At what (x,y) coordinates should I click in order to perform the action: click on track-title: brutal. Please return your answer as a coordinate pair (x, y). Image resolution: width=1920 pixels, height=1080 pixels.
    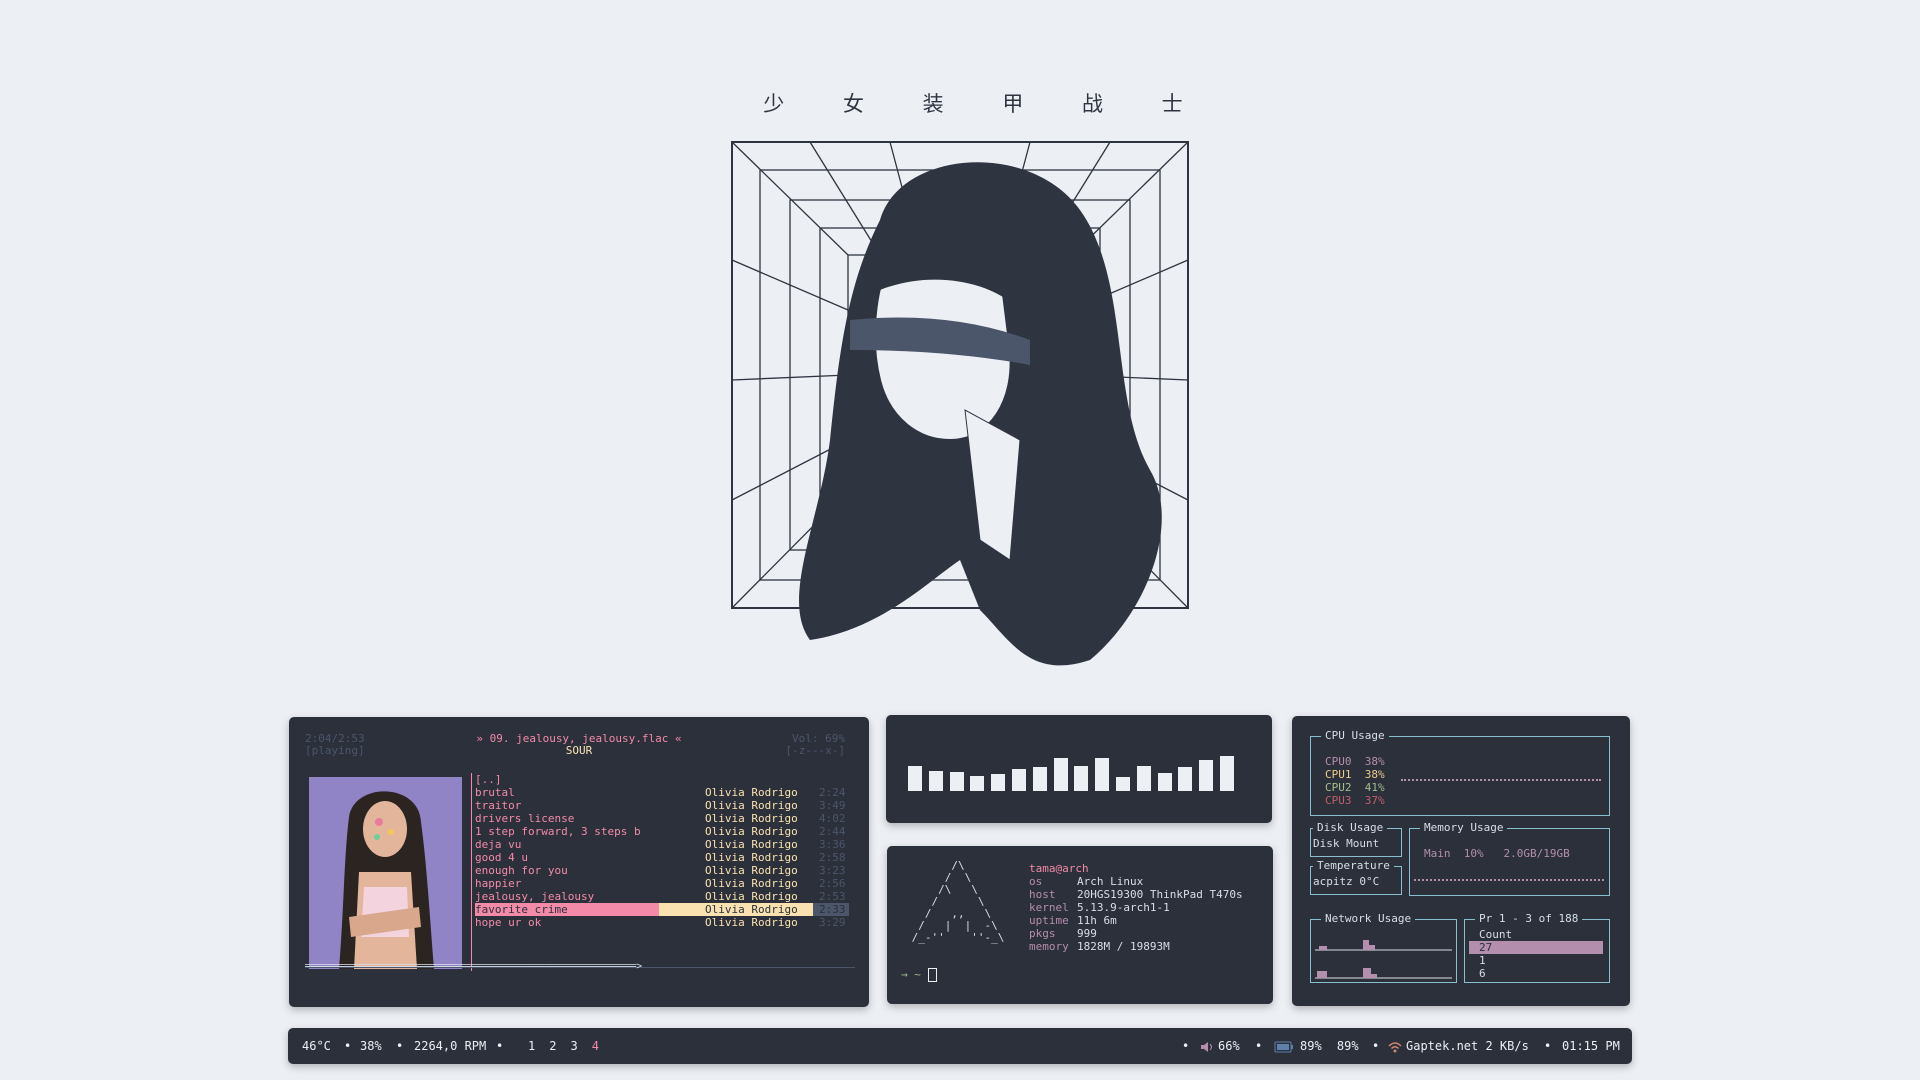
    Looking at the image, I should click on (495, 792).